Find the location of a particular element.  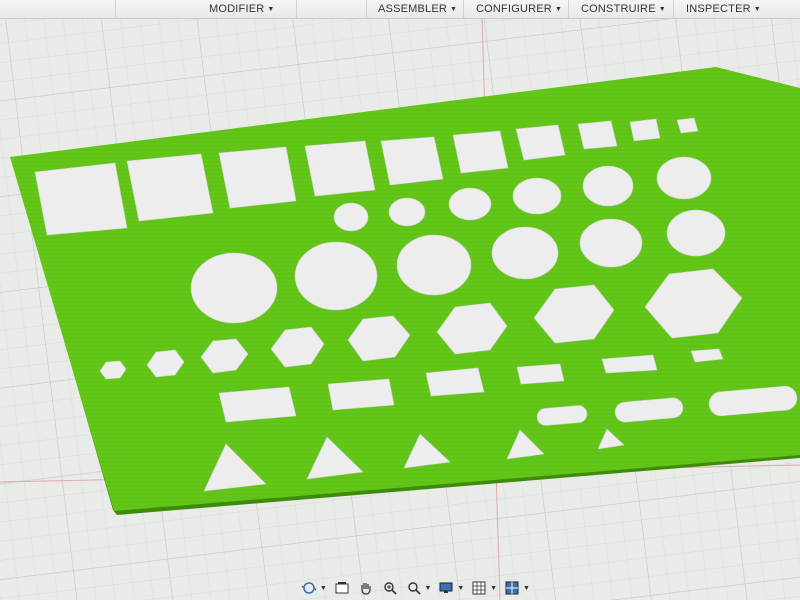

inspect-menu: INSPECTER ▼ is located at coordinates (723, 9).